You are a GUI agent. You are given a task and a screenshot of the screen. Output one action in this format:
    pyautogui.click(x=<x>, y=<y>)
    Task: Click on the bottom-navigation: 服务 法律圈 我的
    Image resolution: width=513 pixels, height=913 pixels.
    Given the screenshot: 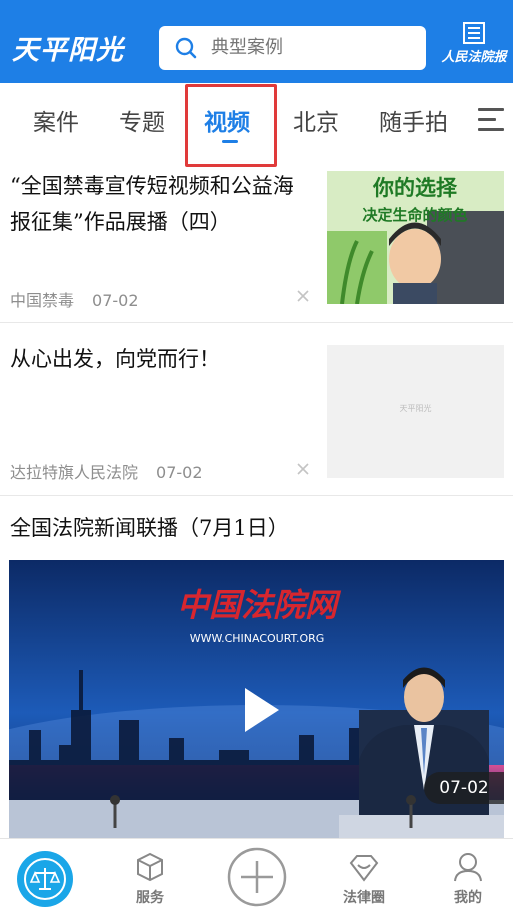 What is the action you would take?
    pyautogui.click(x=256, y=875)
    